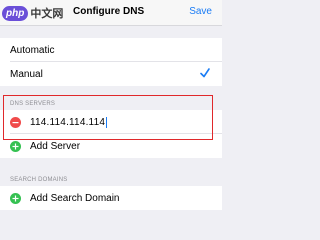 The image size is (320, 240). Describe the element at coordinates (15, 146) in the screenshot. I see `add-server-icon` at that location.